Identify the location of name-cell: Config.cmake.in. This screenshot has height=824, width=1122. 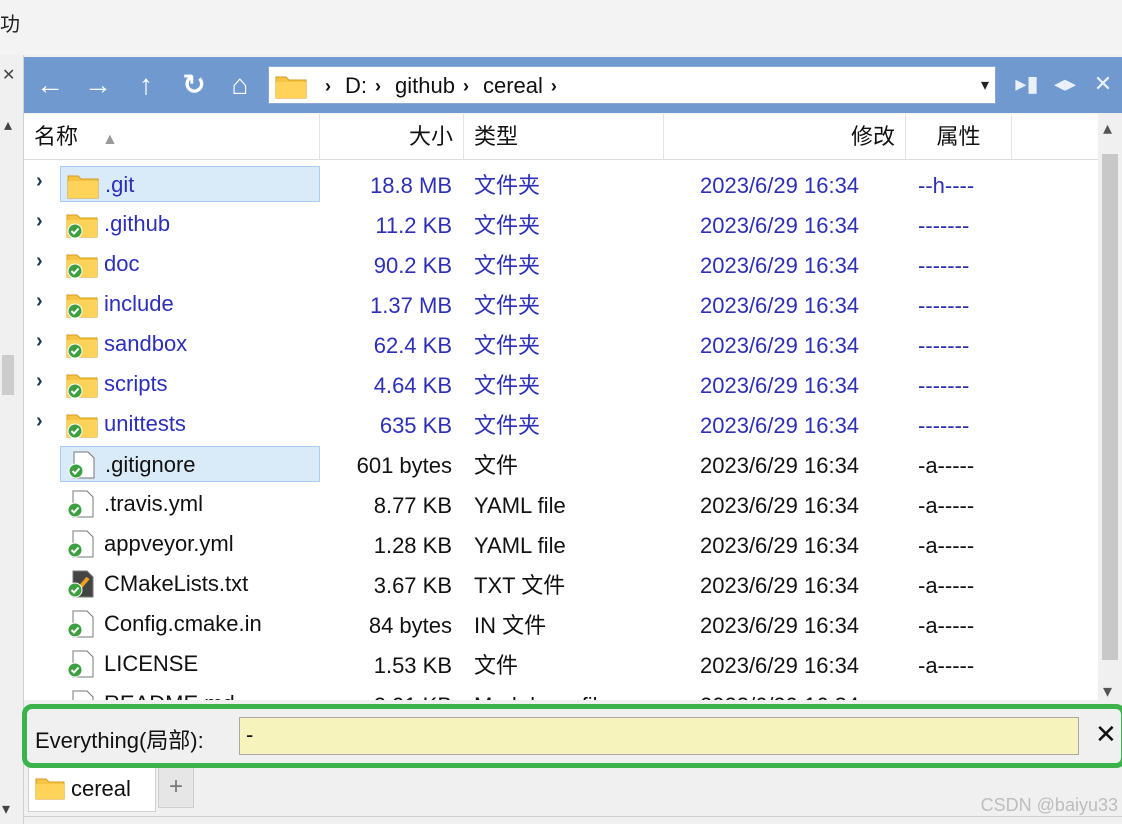
(190, 624).